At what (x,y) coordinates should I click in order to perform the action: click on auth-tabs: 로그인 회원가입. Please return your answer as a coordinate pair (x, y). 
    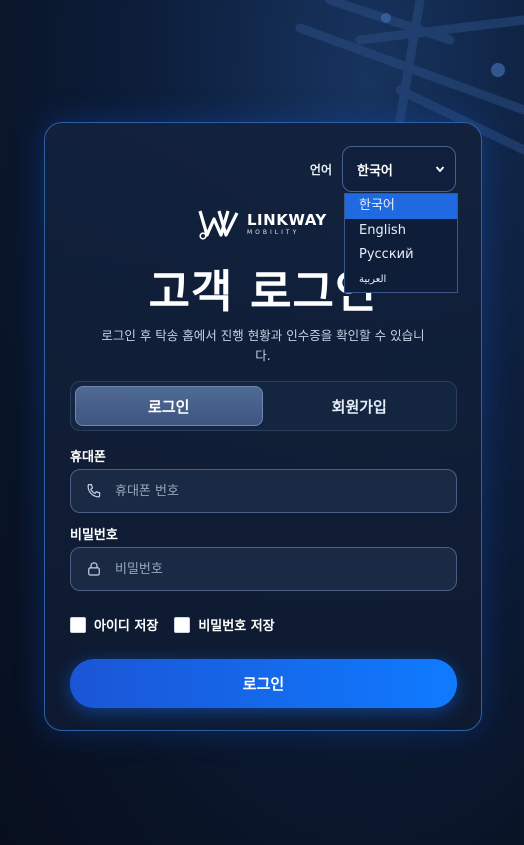
    Looking at the image, I should click on (263, 406).